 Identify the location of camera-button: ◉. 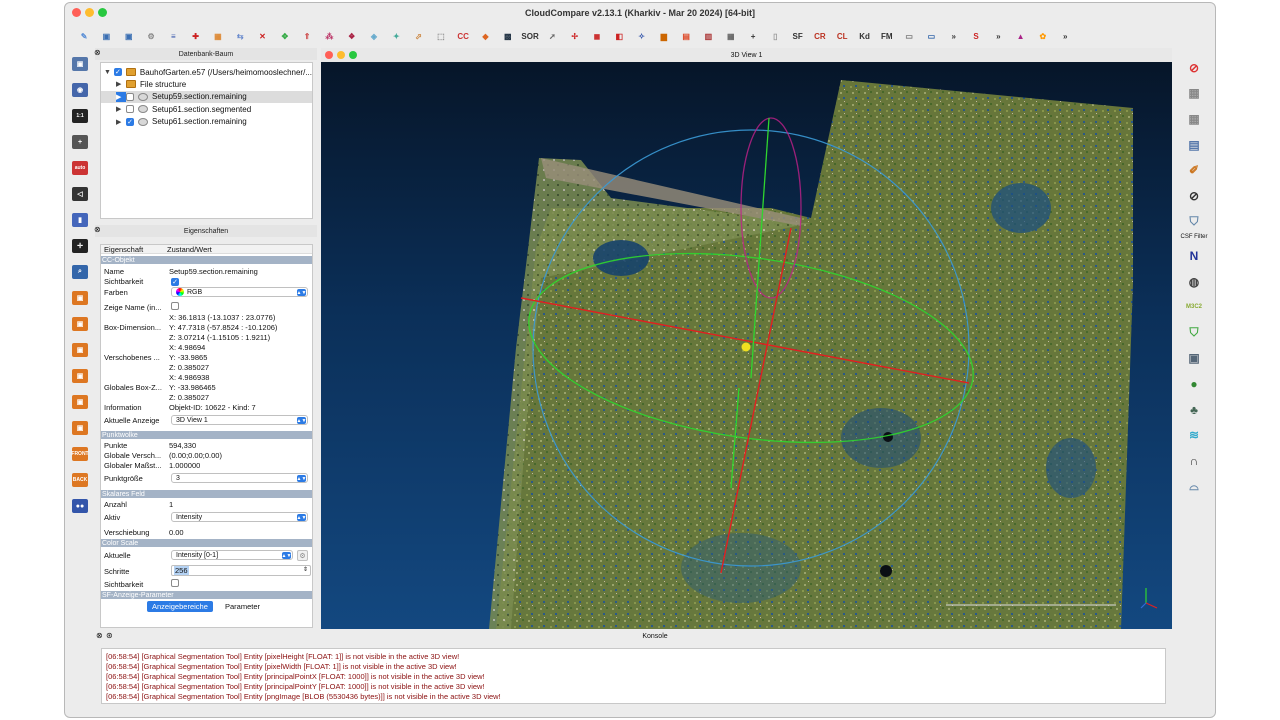
(80, 90).